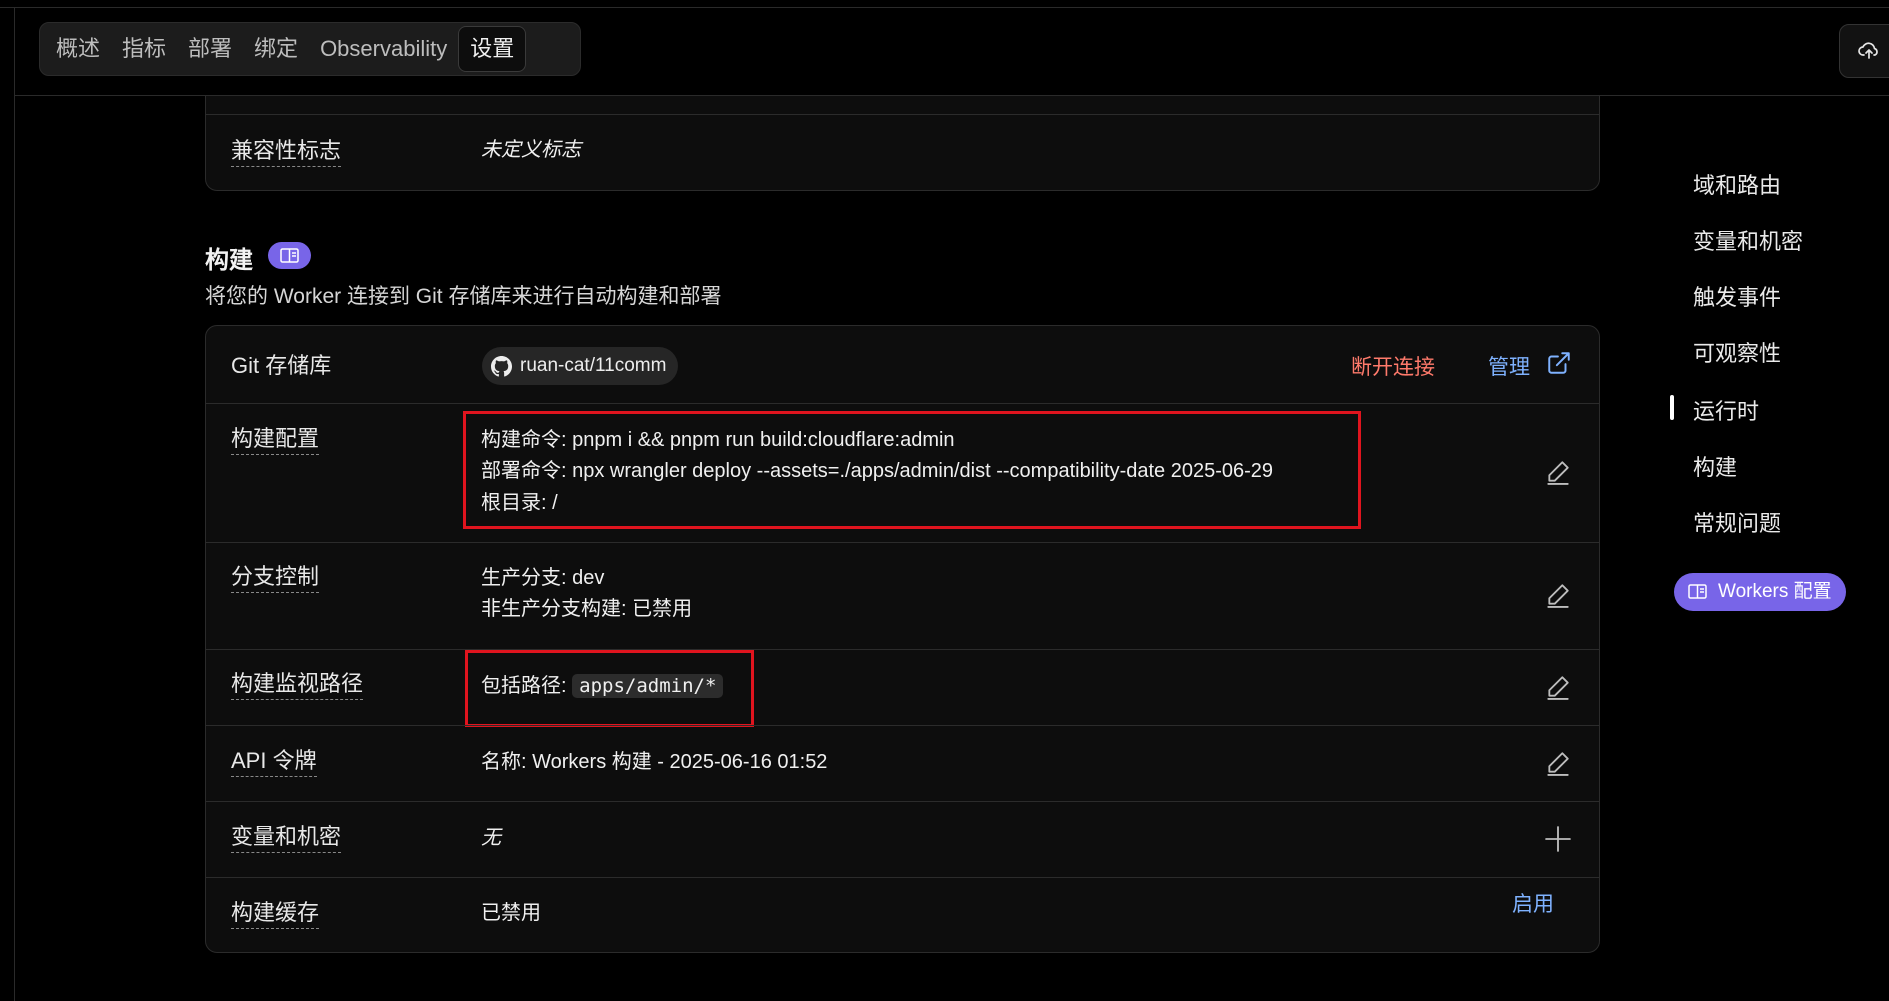  What do you see at coordinates (1393, 366) in the screenshot?
I see `disconnect-button: 断开连接` at bounding box center [1393, 366].